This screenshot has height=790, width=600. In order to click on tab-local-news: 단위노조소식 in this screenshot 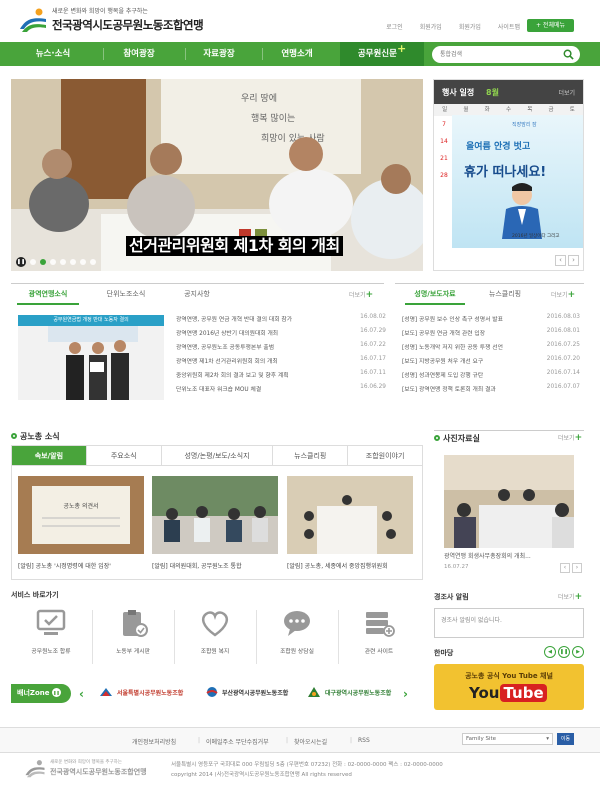, I will do `click(126, 294)`.